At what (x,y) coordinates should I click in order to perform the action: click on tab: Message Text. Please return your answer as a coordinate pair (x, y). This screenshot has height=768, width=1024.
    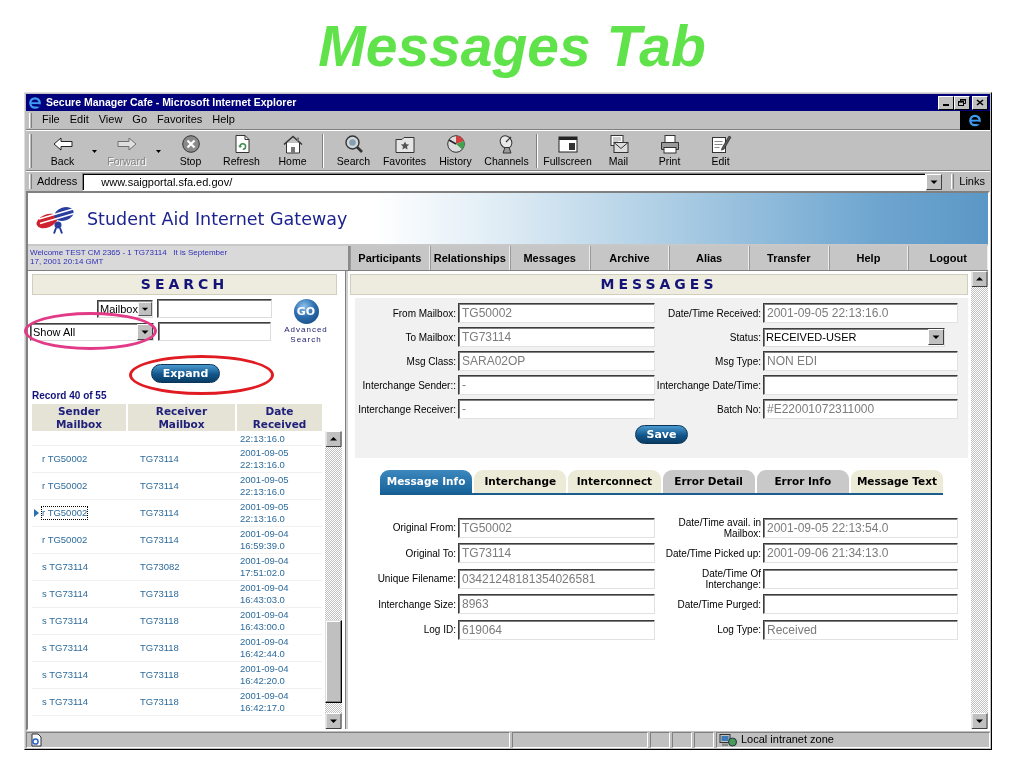
    Looking at the image, I should click on (897, 481).